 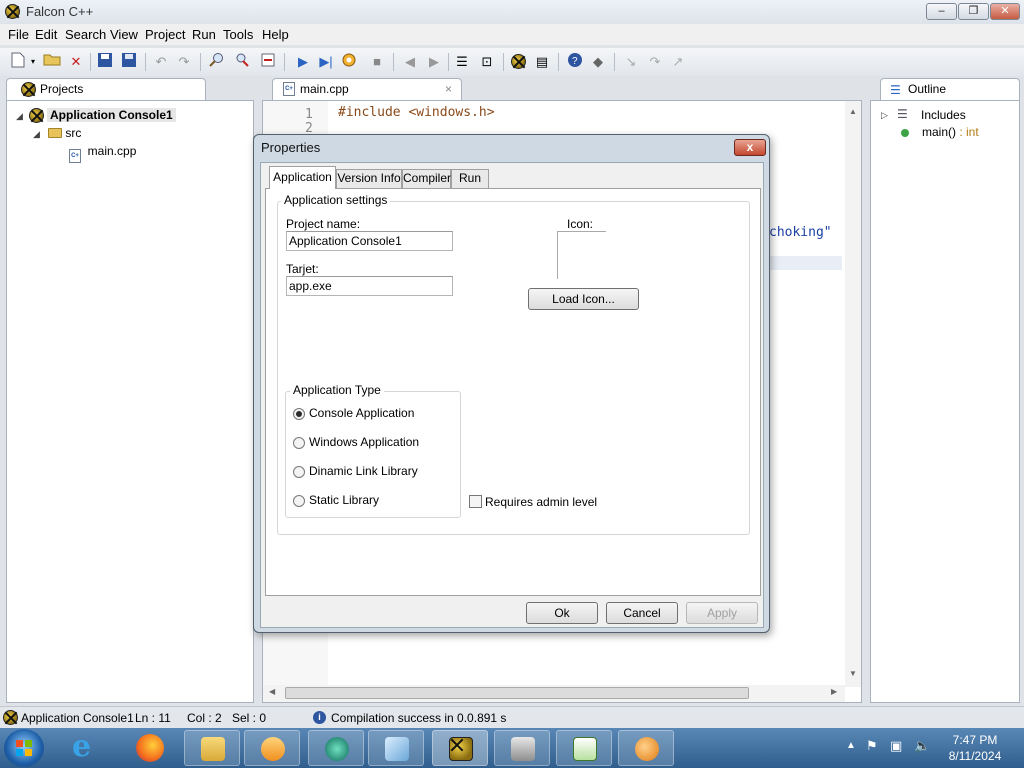 I want to click on maximize-button: ❐, so click(x=973, y=11).